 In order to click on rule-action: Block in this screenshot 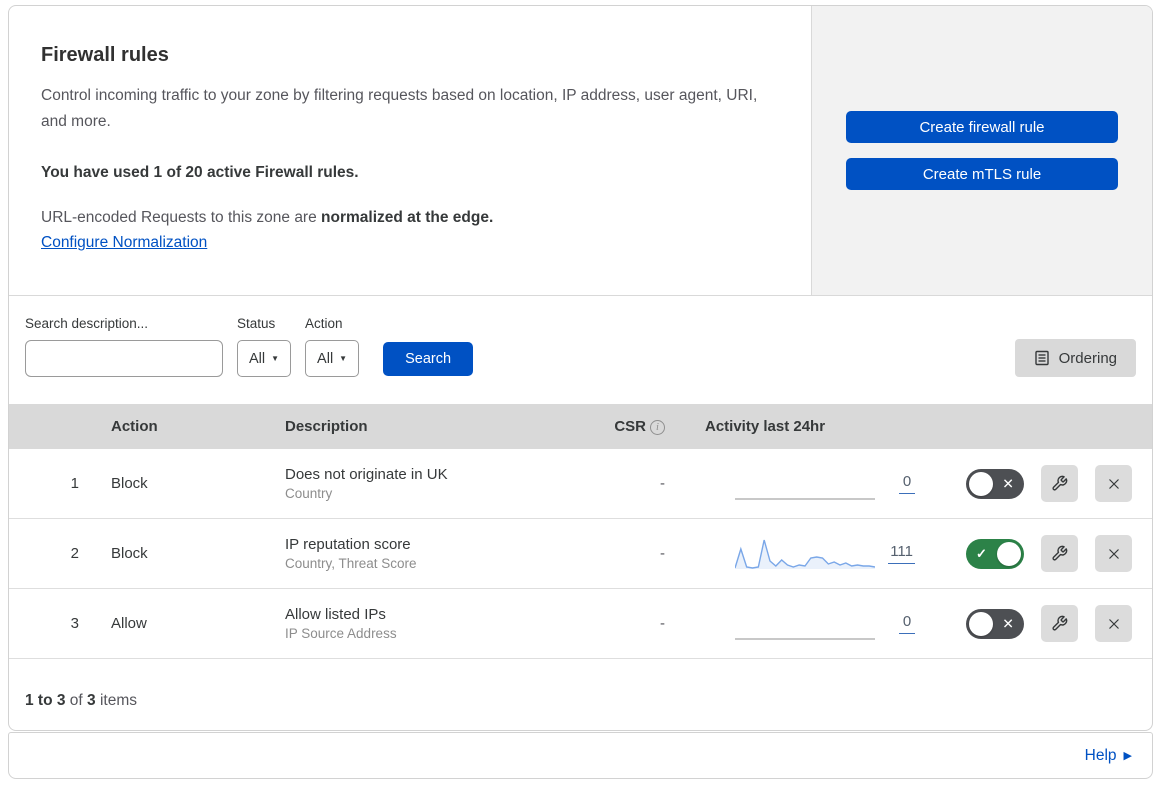, I will do `click(129, 483)`.